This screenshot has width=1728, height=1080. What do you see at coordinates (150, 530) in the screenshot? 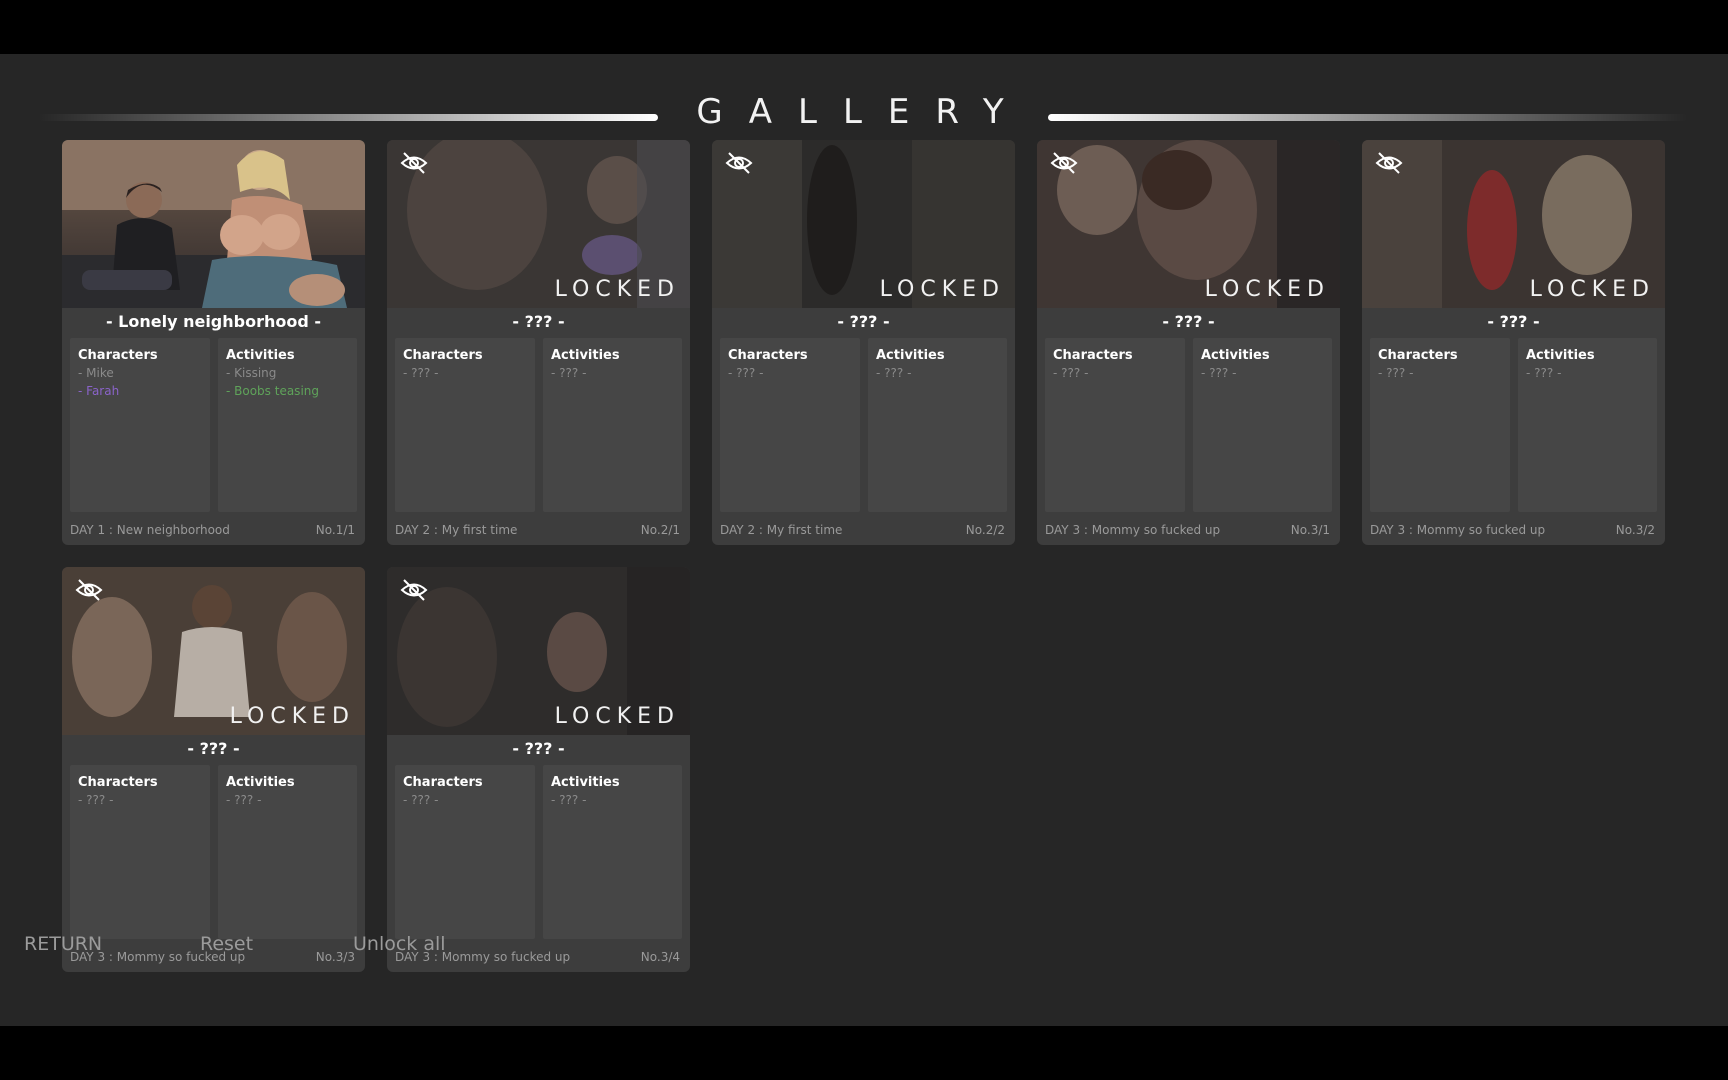
I see `scene-day: DAY 1 : New neighborhood` at bounding box center [150, 530].